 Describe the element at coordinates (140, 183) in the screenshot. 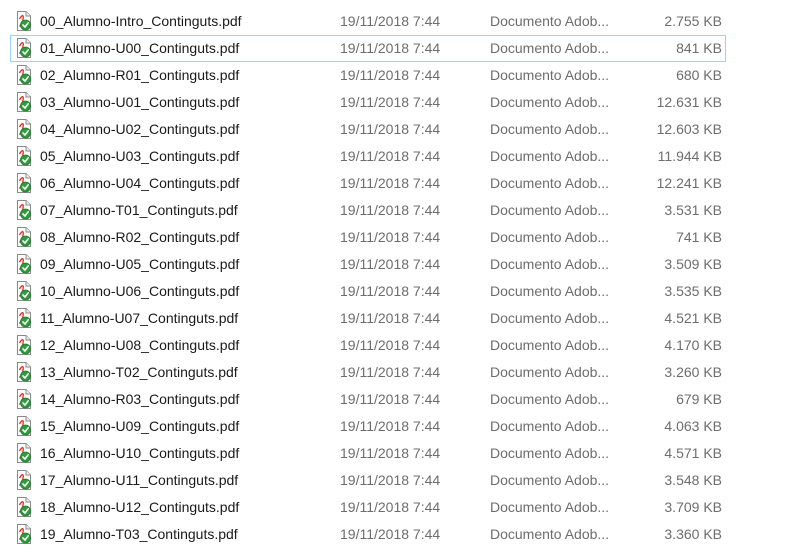

I see `file-name: 06_Alumno-U04_Continguts.pdf` at that location.